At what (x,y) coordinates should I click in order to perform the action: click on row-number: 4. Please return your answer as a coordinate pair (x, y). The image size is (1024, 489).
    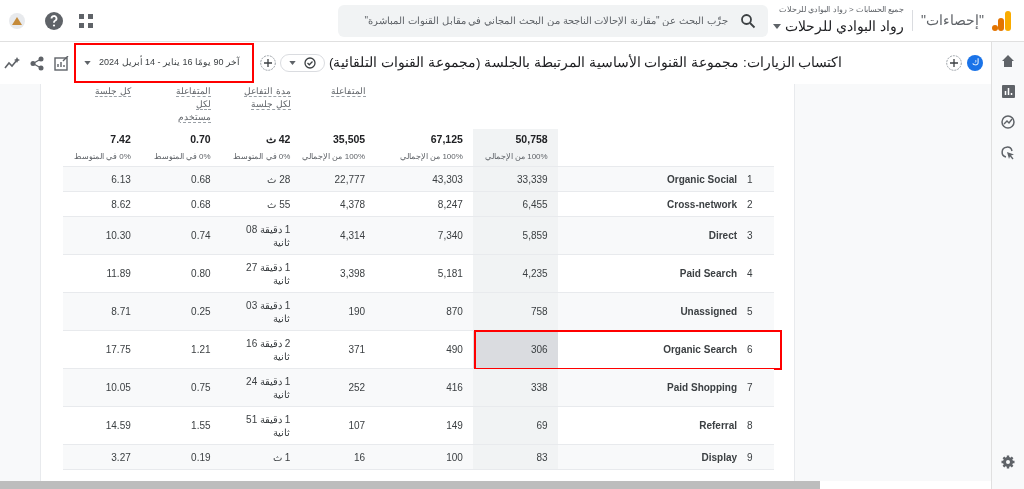
    Looking at the image, I should click on (750, 274).